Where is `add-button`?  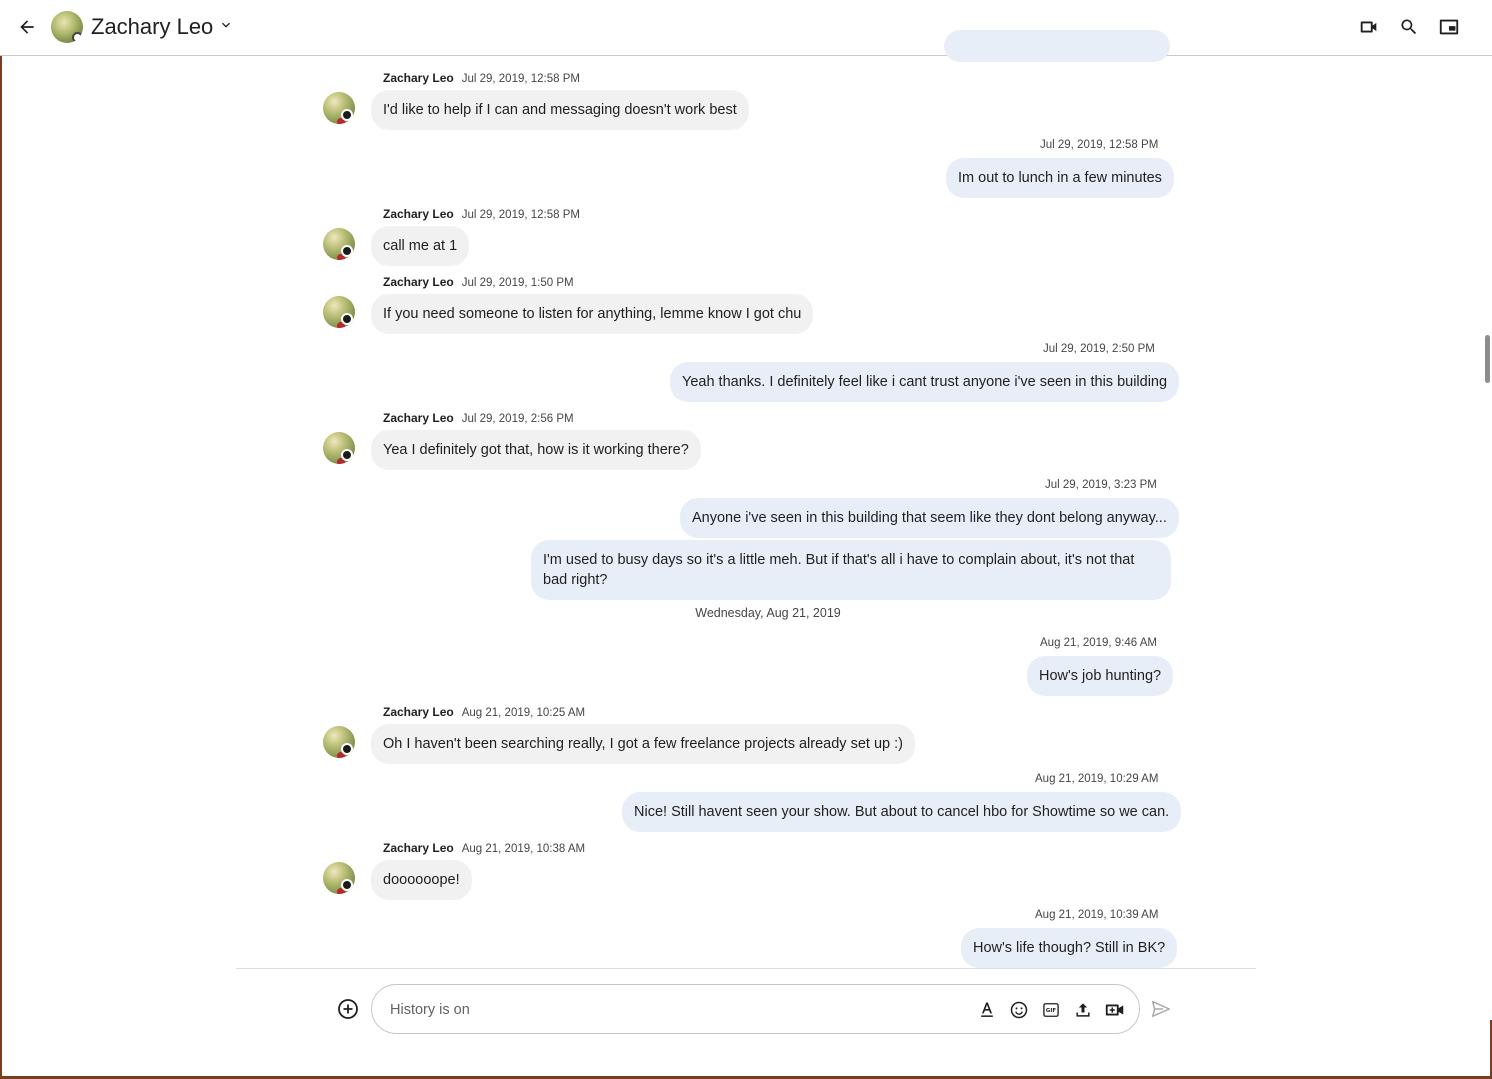
add-button is located at coordinates (348, 1009).